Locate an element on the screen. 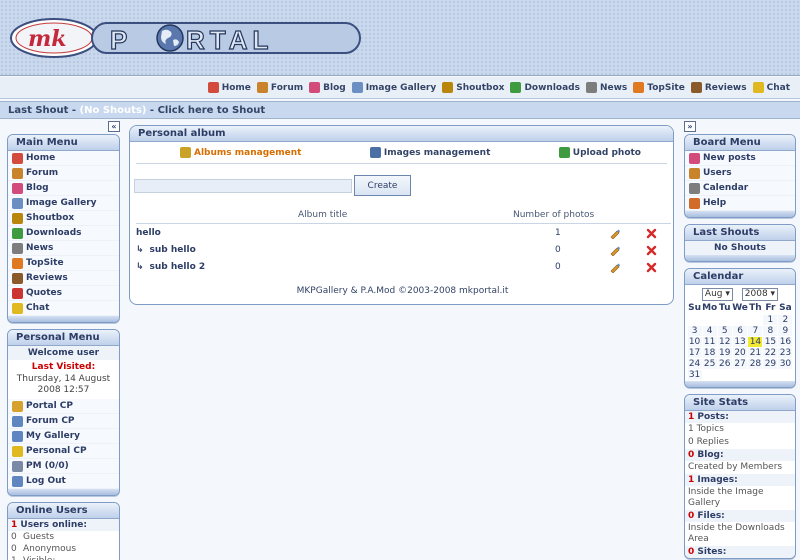 The image size is (800, 560). stat-value: Sites: is located at coordinates (712, 551).